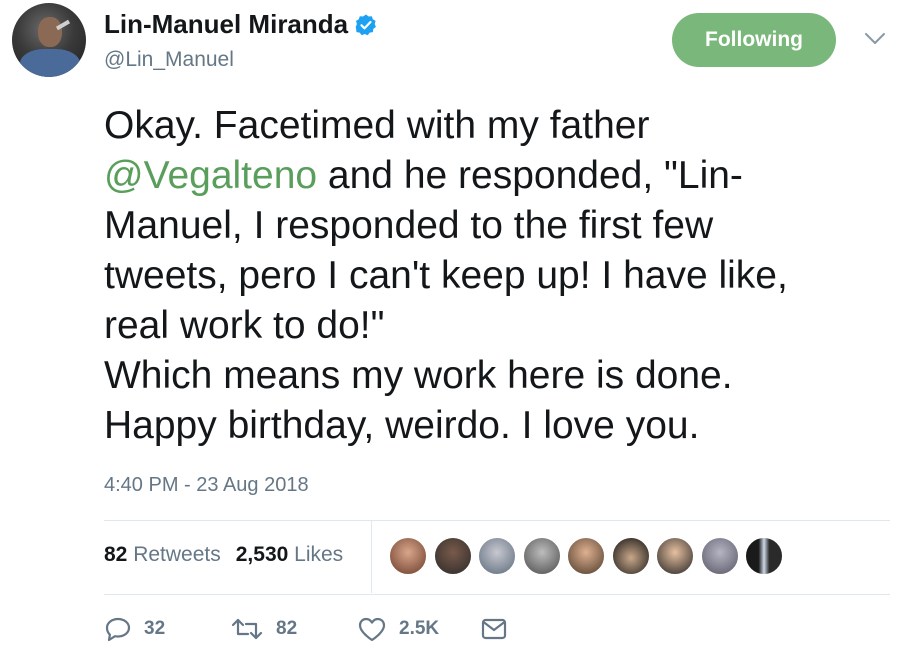 The width and height of the screenshot is (900, 656). Describe the element at coordinates (177, 554) in the screenshot. I see `retweets-label: Retweets` at that location.